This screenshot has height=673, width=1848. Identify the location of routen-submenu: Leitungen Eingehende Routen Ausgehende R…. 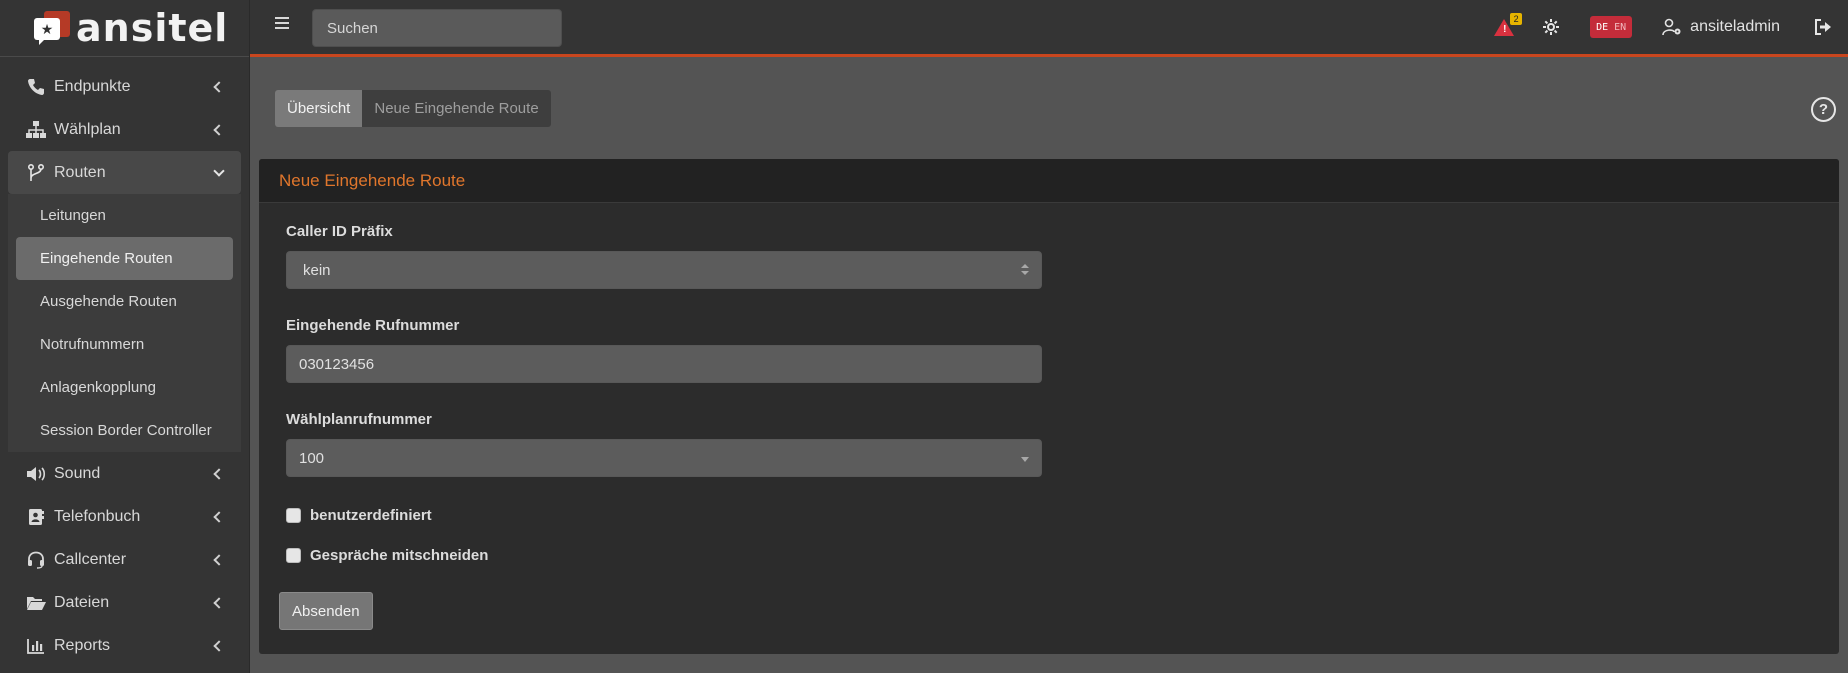
(124, 323).